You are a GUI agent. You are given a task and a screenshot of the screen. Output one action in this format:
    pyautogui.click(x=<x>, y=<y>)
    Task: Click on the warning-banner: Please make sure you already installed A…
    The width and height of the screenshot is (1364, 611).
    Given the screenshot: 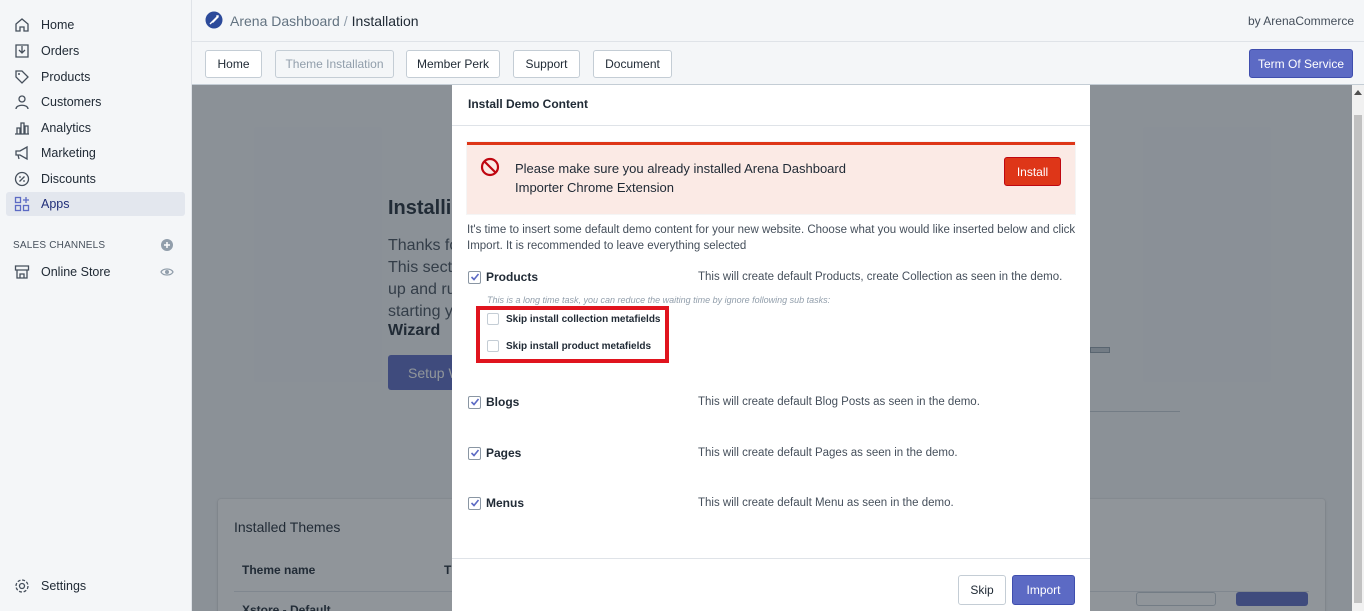 What is the action you would take?
    pyautogui.click(x=771, y=178)
    